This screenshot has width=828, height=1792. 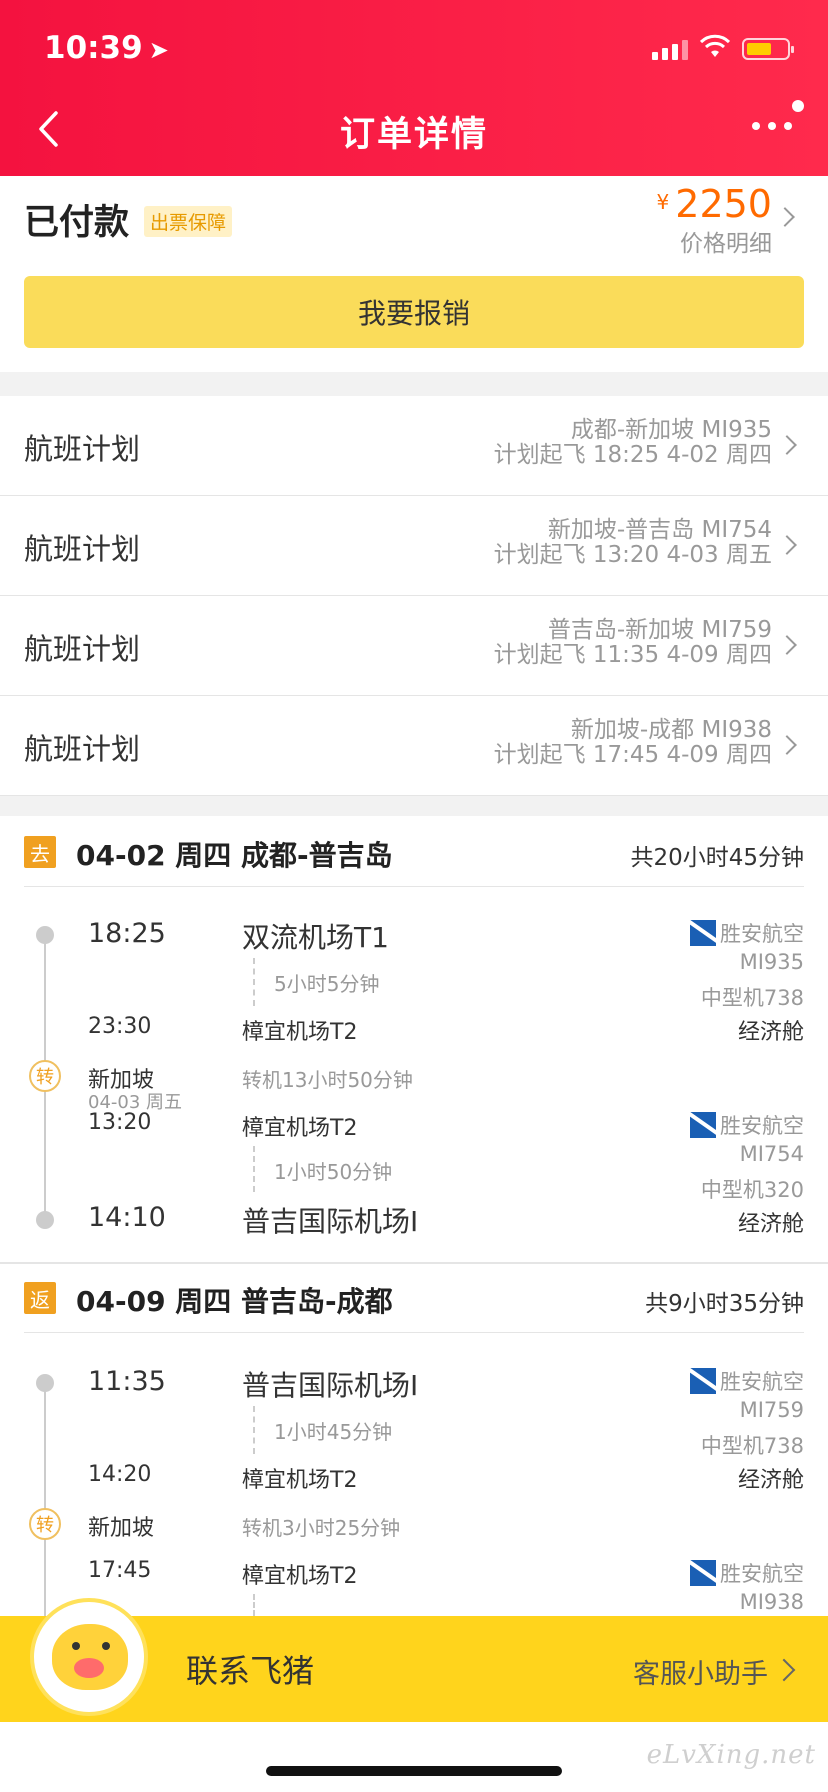 What do you see at coordinates (785, 217) in the screenshot?
I see `price-chevron-icon` at bounding box center [785, 217].